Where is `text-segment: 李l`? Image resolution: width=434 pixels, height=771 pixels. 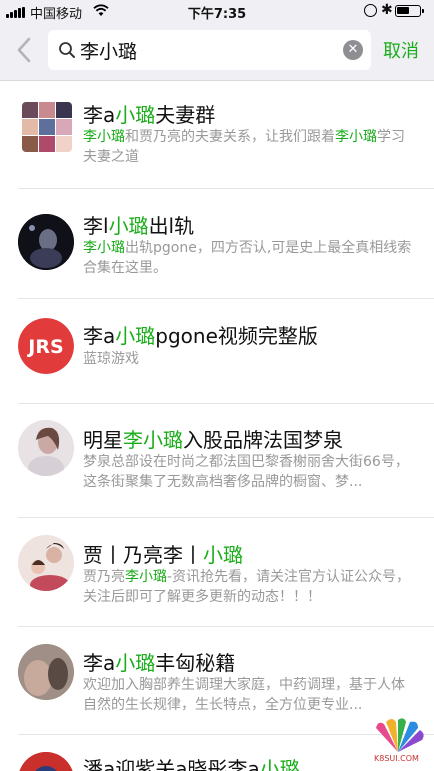 text-segment: 李l is located at coordinates (96, 226).